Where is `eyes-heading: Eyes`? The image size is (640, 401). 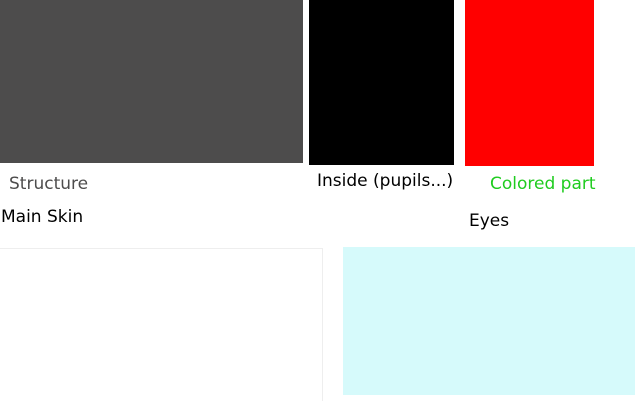 eyes-heading: Eyes is located at coordinates (489, 221).